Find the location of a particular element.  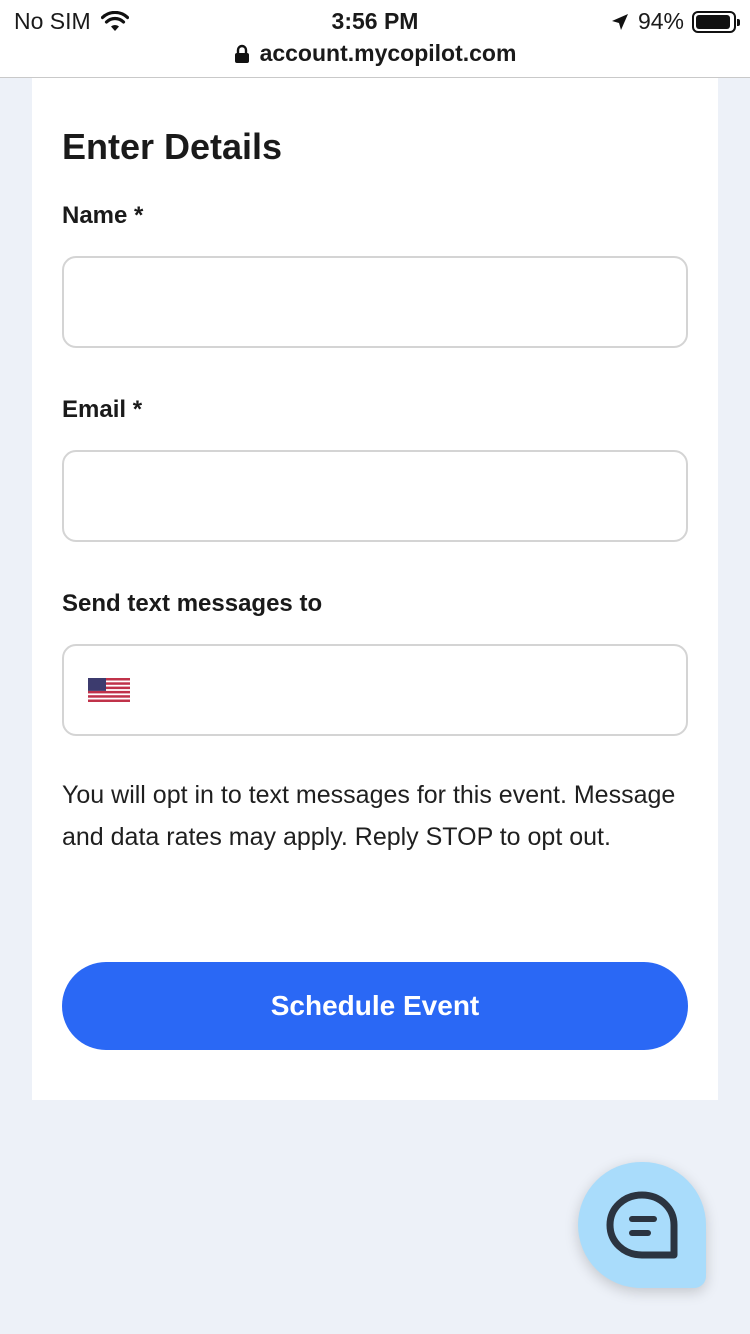

us-flag-icon is located at coordinates (109, 690).